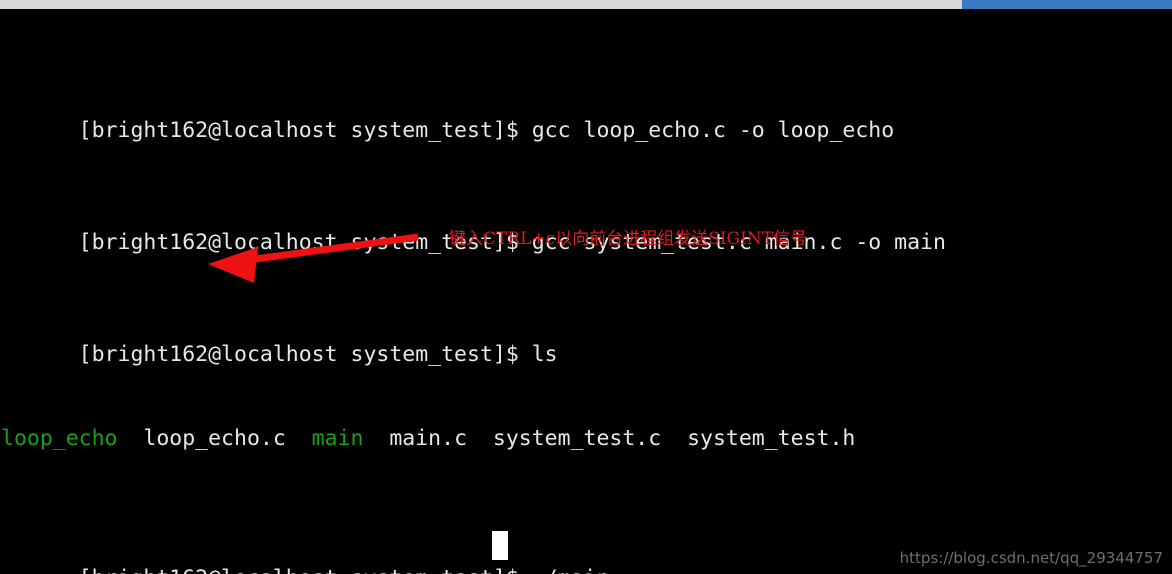  What do you see at coordinates (500, 545) in the screenshot?
I see `terminal-cursor` at bounding box center [500, 545].